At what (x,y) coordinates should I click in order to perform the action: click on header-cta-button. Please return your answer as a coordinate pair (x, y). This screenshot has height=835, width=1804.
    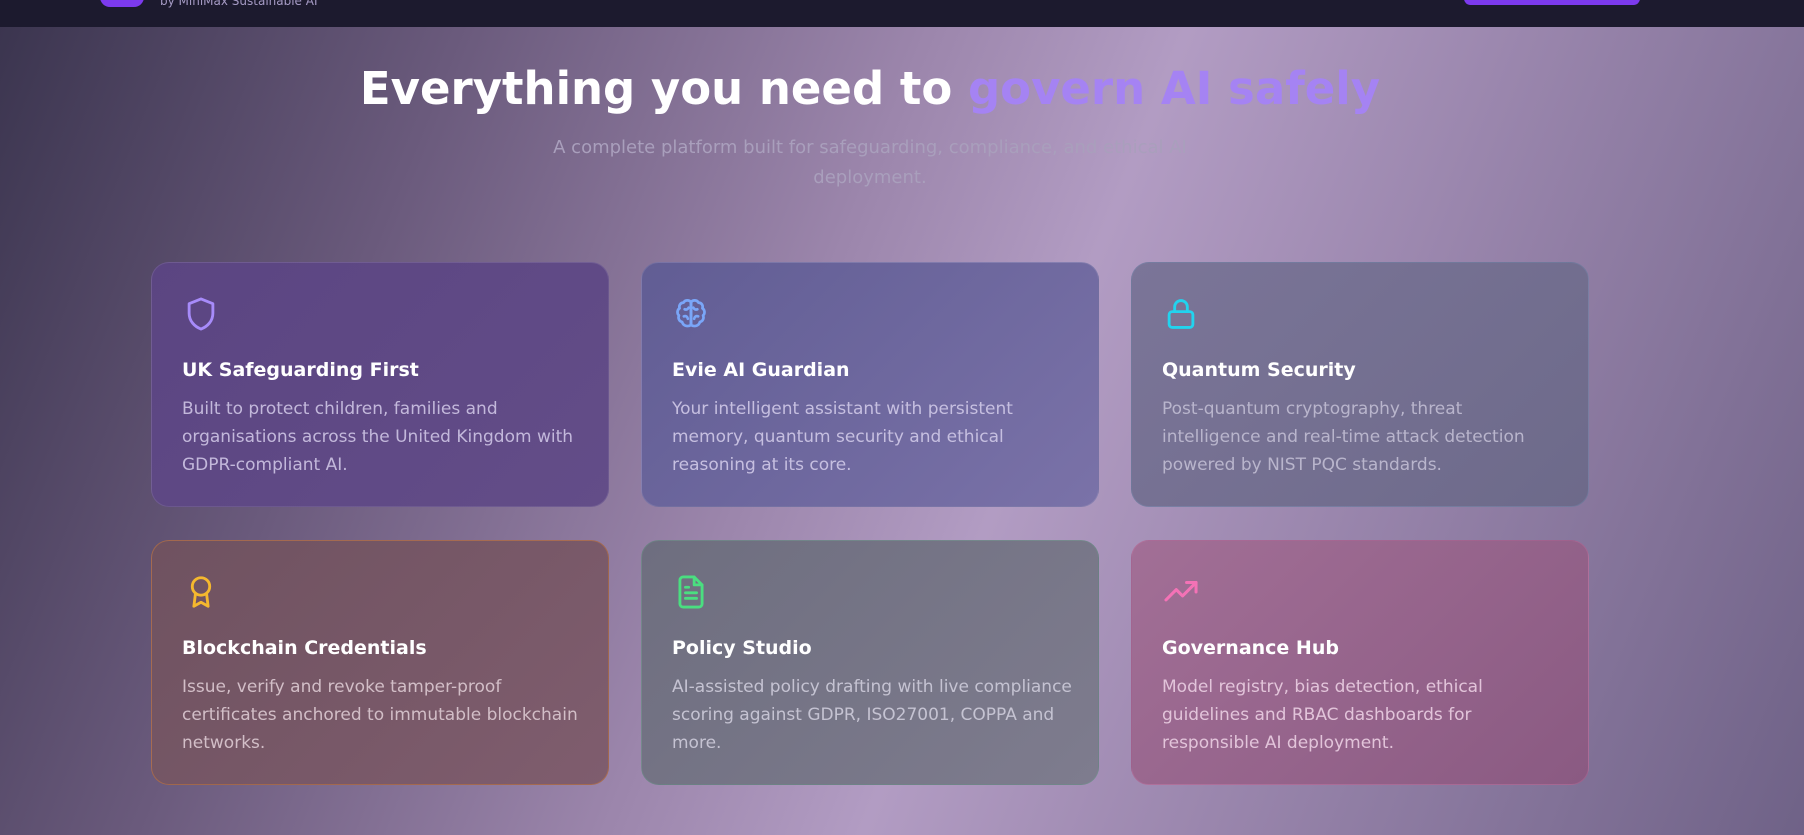
    Looking at the image, I should click on (1552, 2).